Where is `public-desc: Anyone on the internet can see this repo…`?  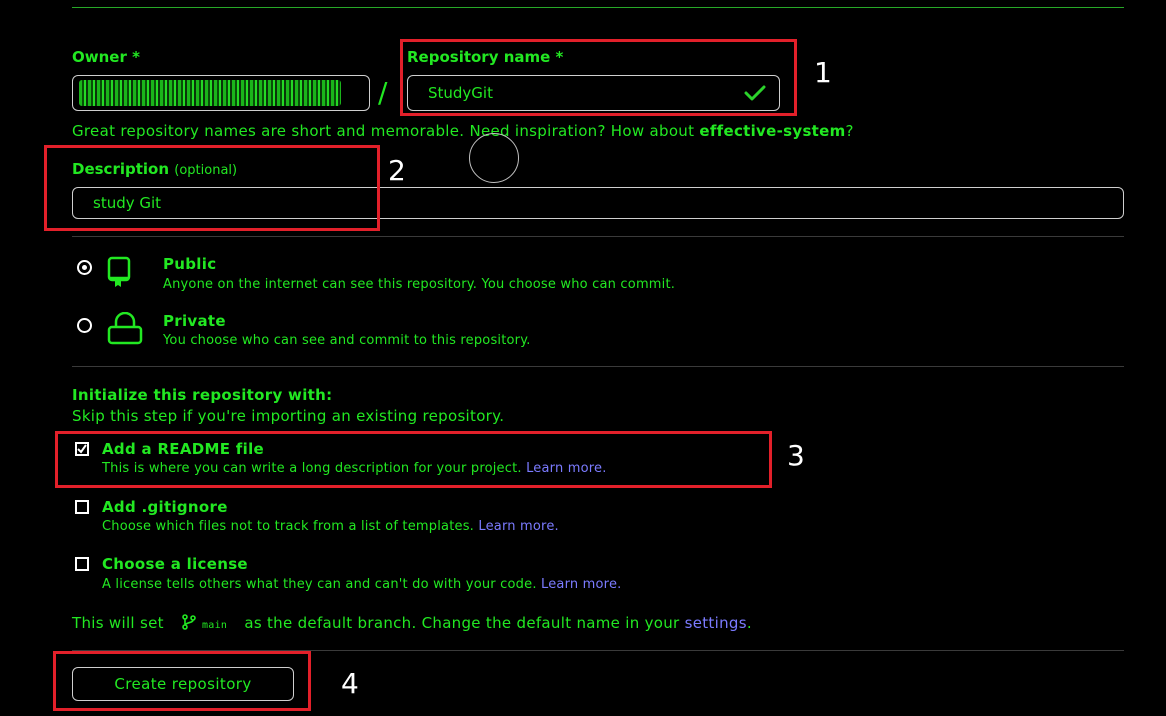
public-desc: Anyone on the internet can see this repo… is located at coordinates (419, 284).